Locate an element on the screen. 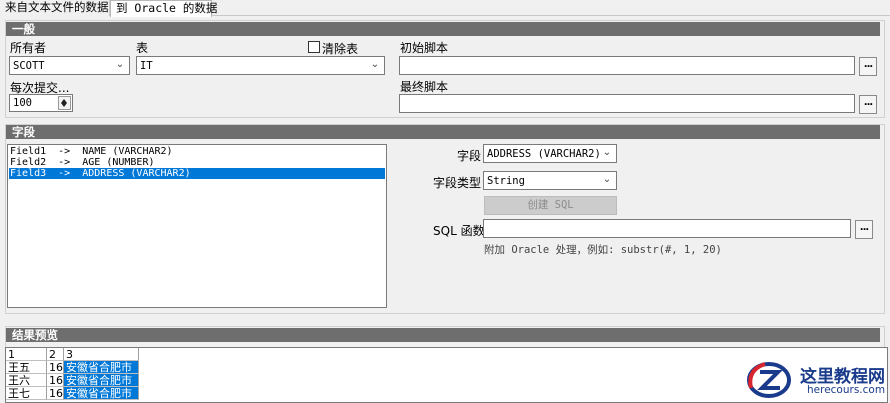 Image resolution: width=890 pixels, height=403 pixels. watermark-url: herecours.com is located at coordinates (846, 390).